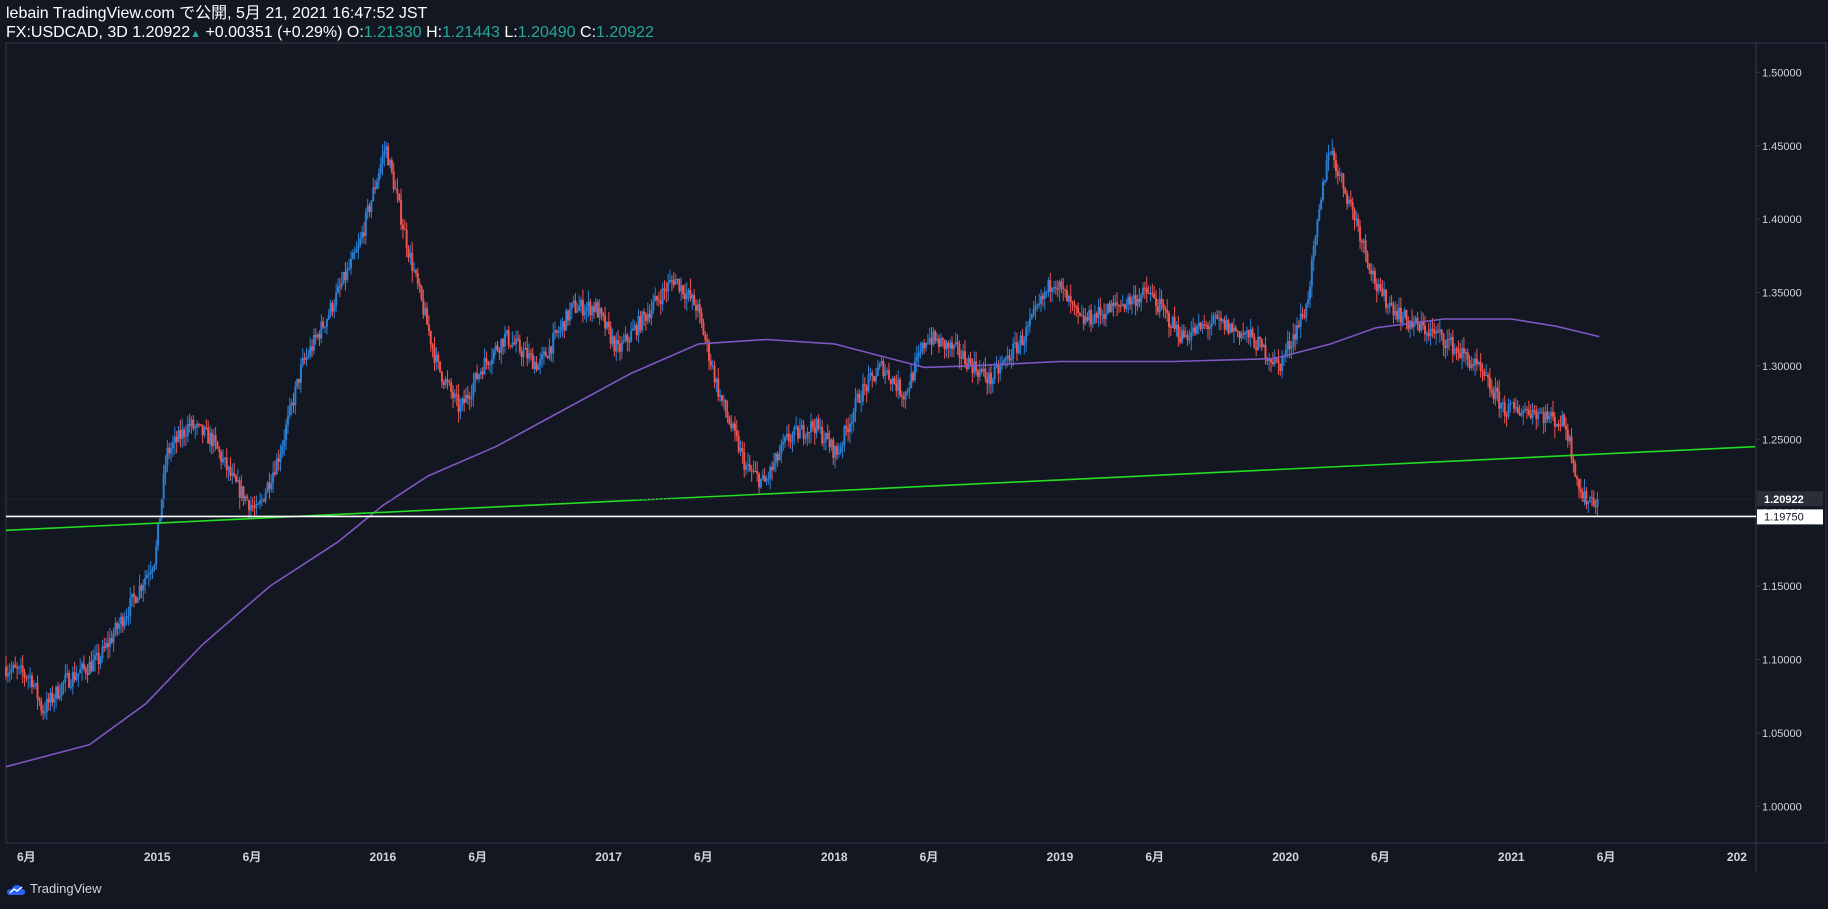  I want to click on time-tick-label: 2017, so click(608, 857).